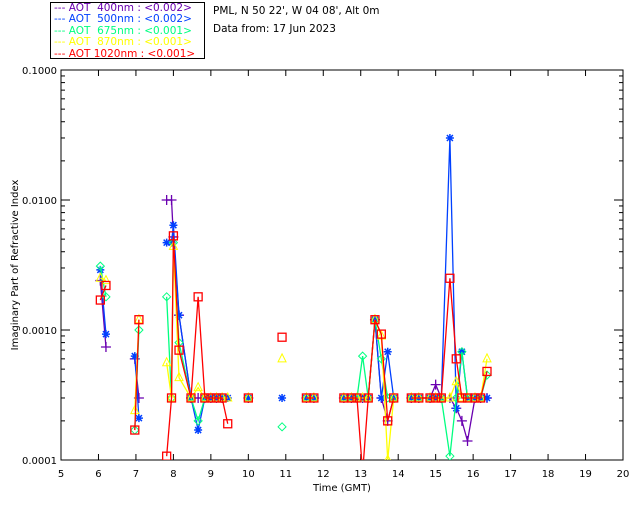 The height and width of the screenshot is (512, 640). Describe the element at coordinates (585, 474) in the screenshot. I see `x-tick-label: 19` at that location.